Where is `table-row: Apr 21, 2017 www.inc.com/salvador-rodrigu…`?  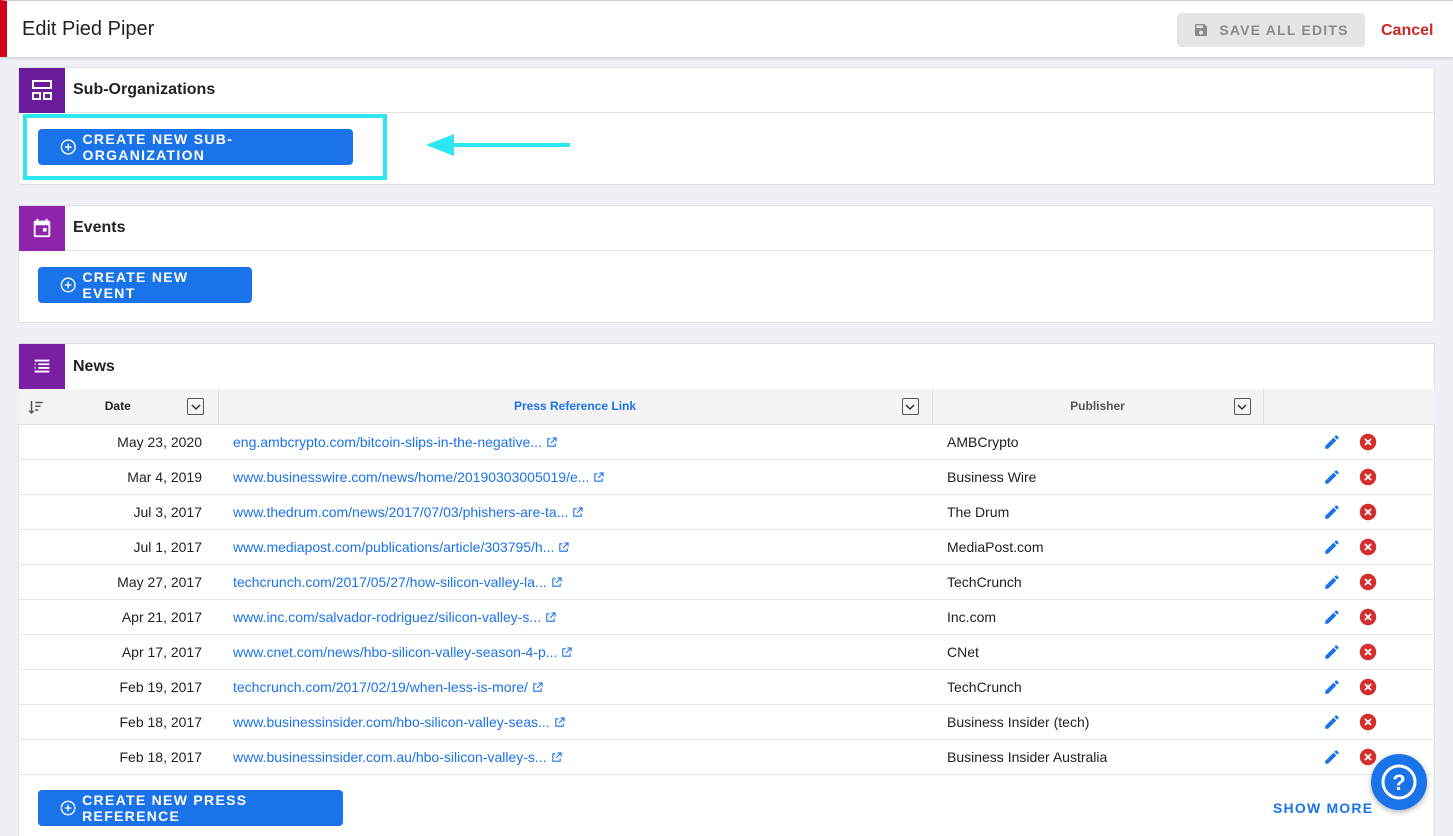 table-row: Apr 21, 2017 www.inc.com/salvador-rodrigu… is located at coordinates (726, 617).